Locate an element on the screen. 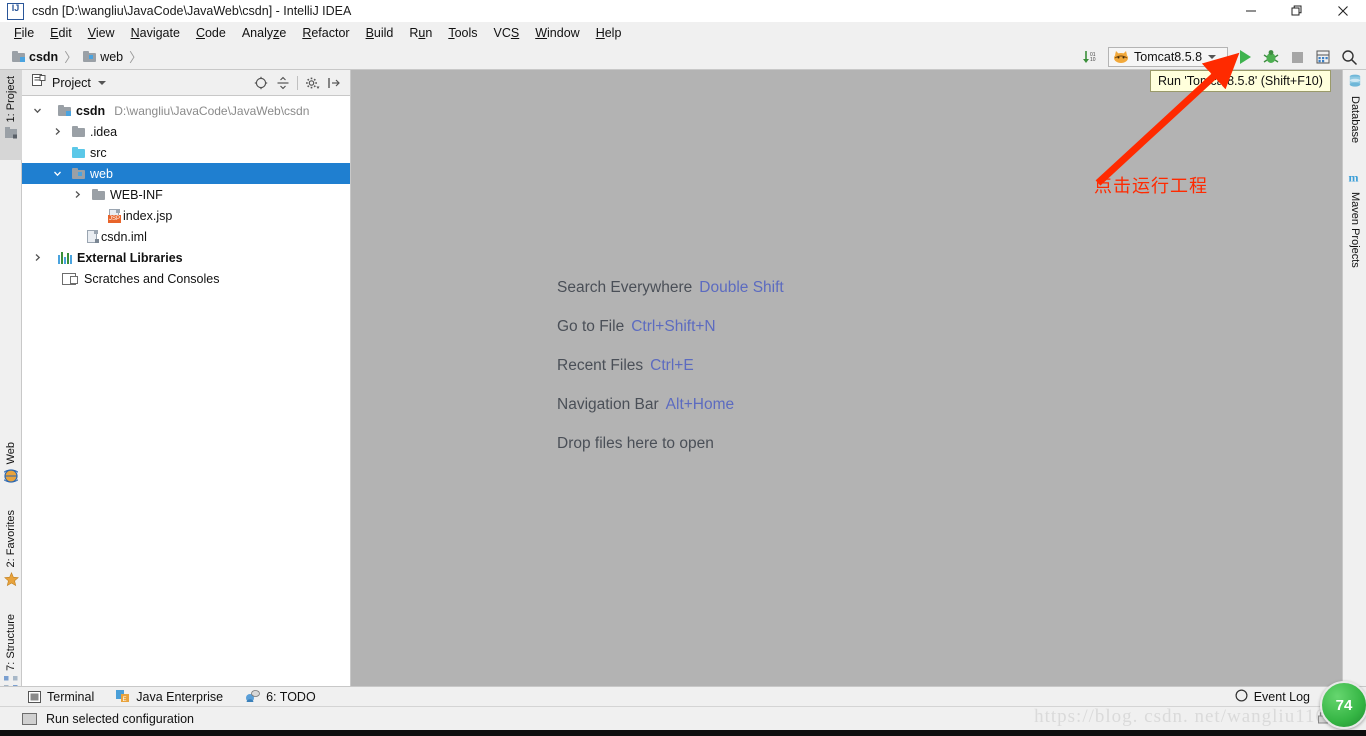 The width and height of the screenshot is (1366, 736). tree-row-web-selected: web is located at coordinates (186, 173).